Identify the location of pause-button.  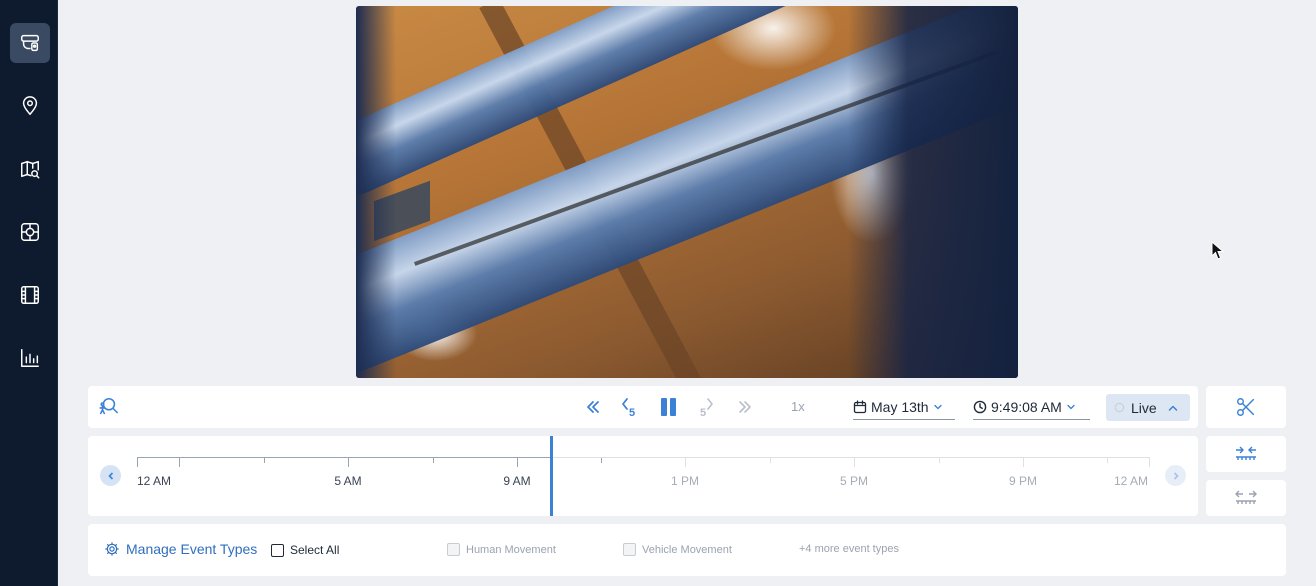
(669, 407).